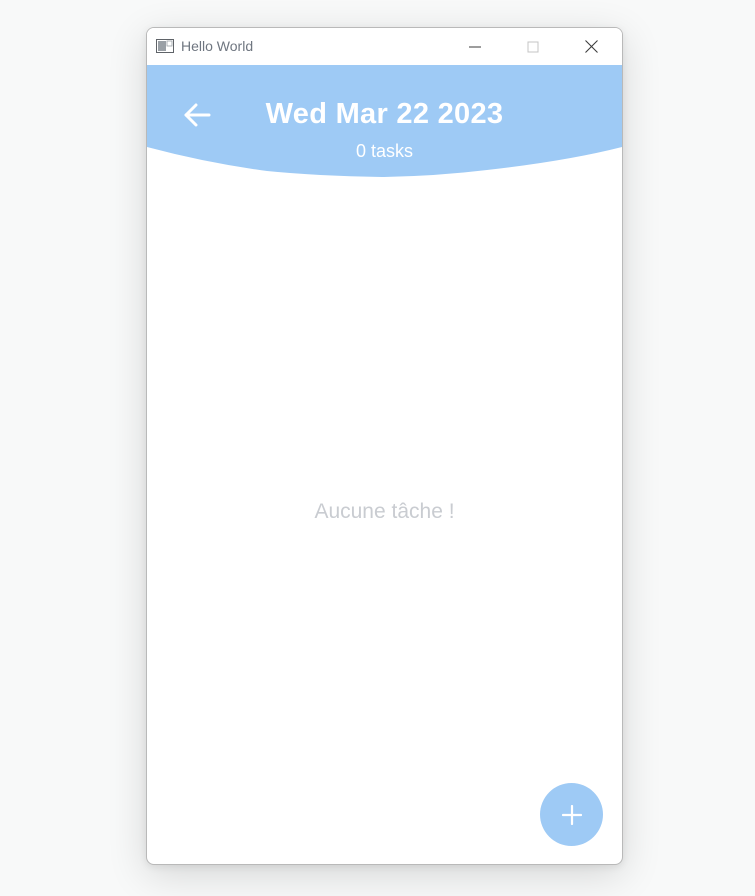  I want to click on title-bar: Hello World, so click(384, 46).